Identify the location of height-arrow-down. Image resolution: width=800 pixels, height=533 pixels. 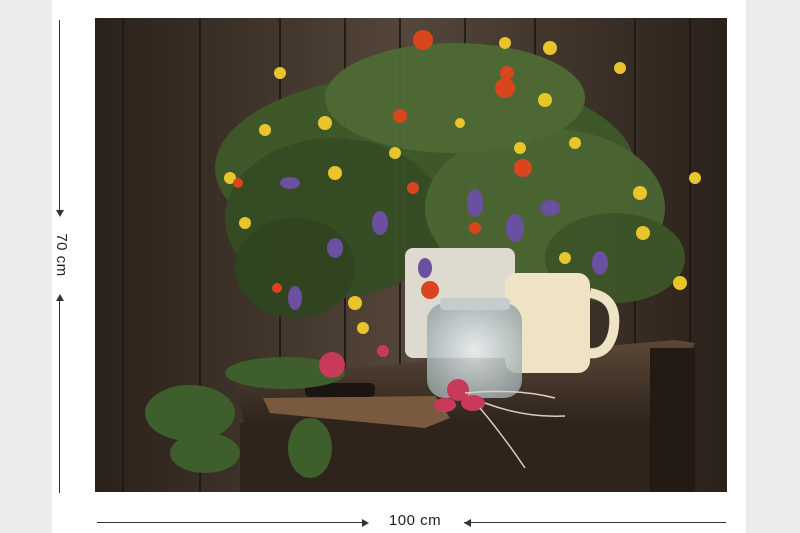
(60, 213).